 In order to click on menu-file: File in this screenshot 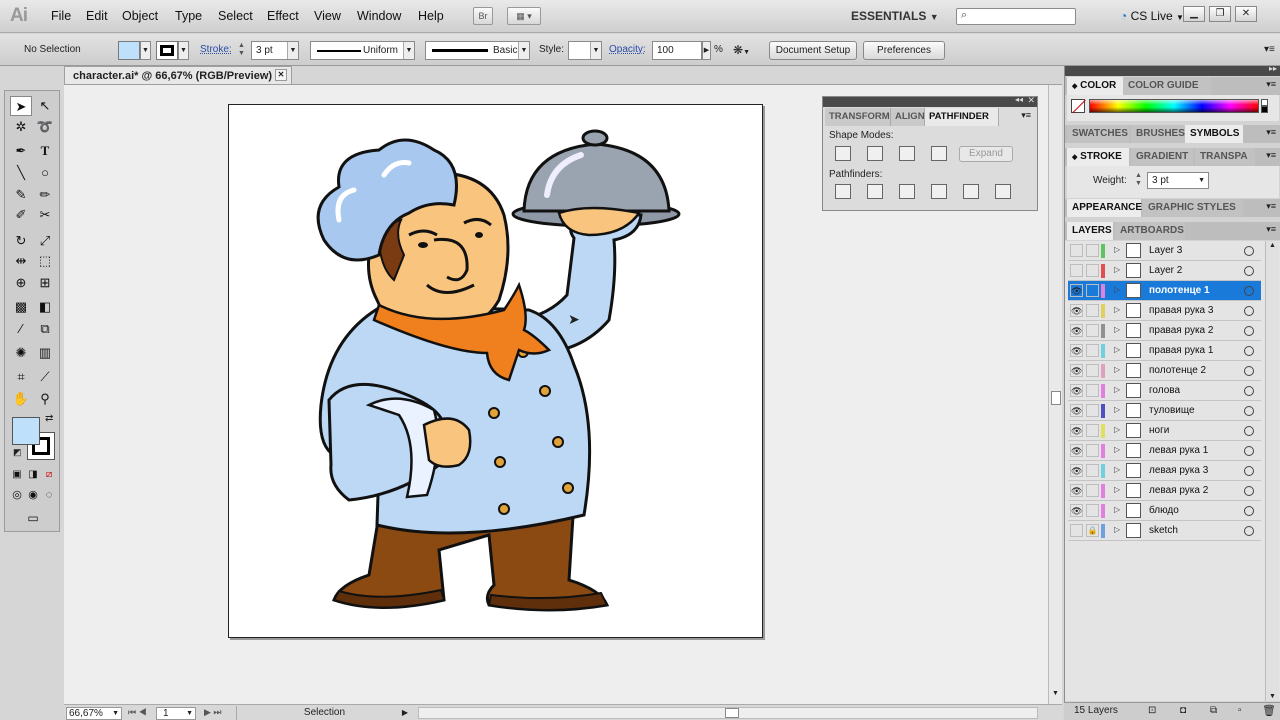, I will do `click(61, 16)`.